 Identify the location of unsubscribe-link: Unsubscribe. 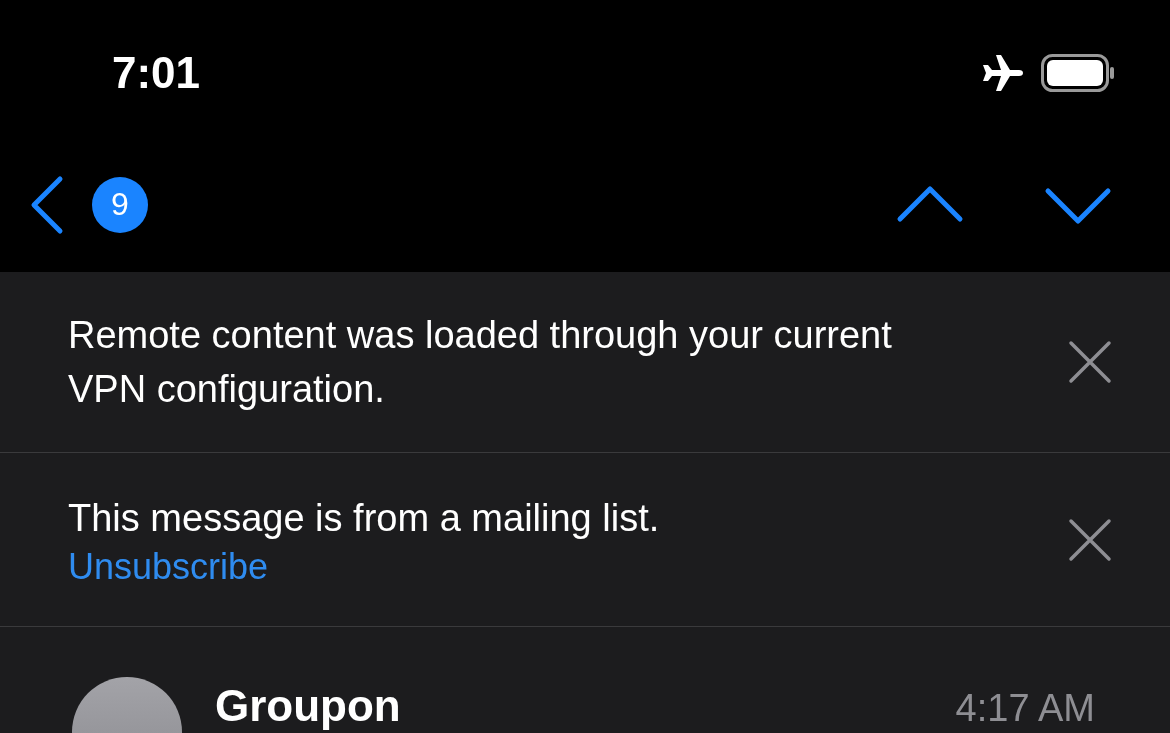
(168, 566).